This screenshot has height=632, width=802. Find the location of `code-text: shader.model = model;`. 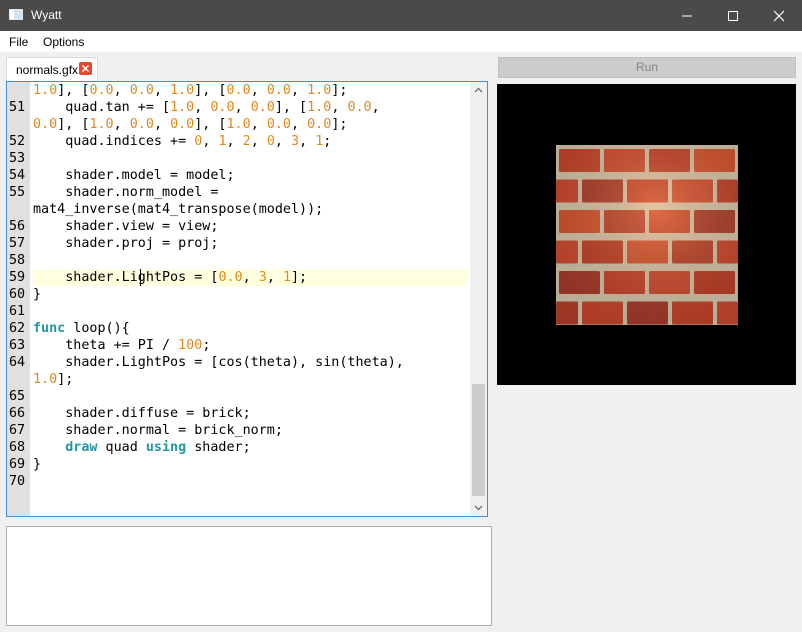

code-text: shader.model = model; is located at coordinates (134, 175).